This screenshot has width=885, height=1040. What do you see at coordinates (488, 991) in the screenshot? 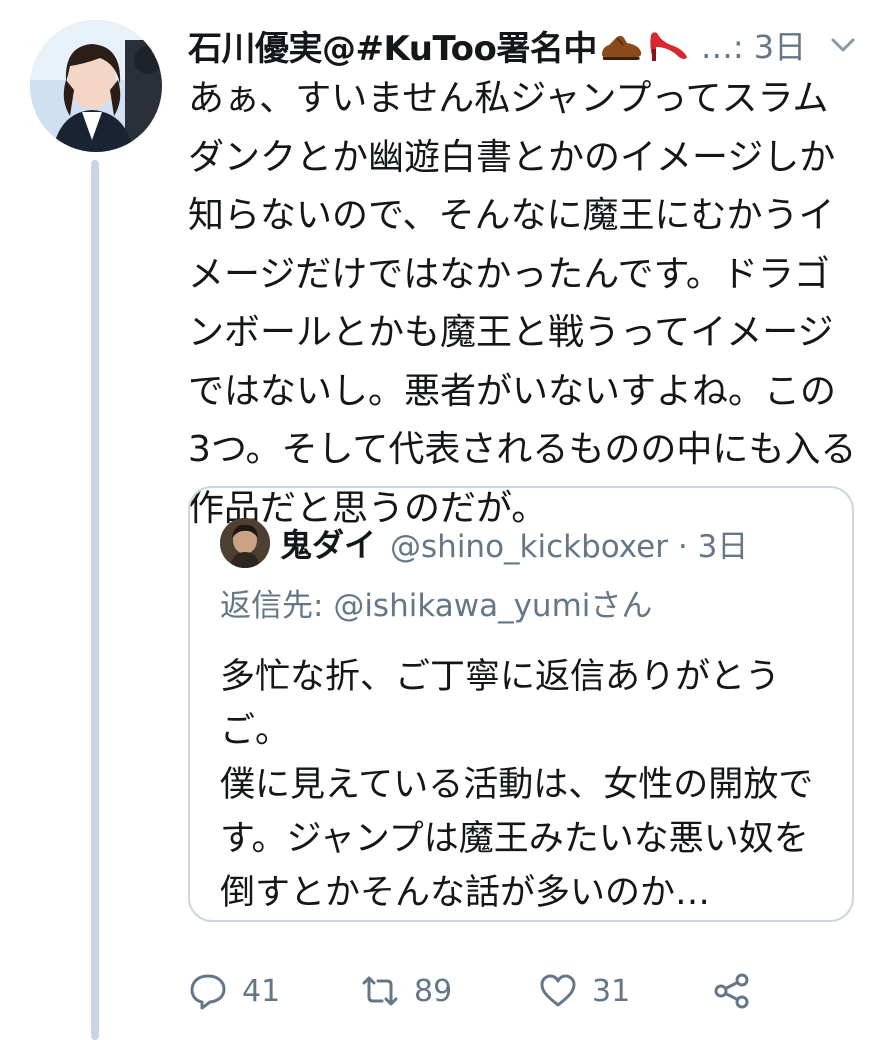
I see `action-bar: 41 89 31` at bounding box center [488, 991].